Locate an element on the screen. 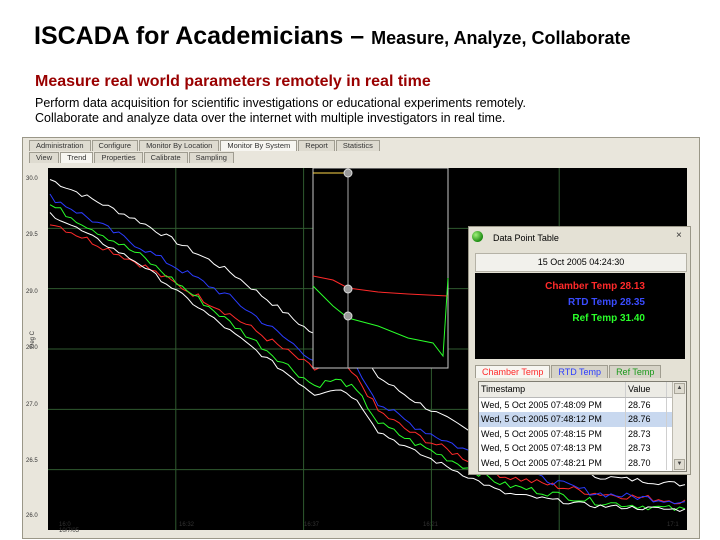  subtab-sampling: Sampling is located at coordinates (211, 157).